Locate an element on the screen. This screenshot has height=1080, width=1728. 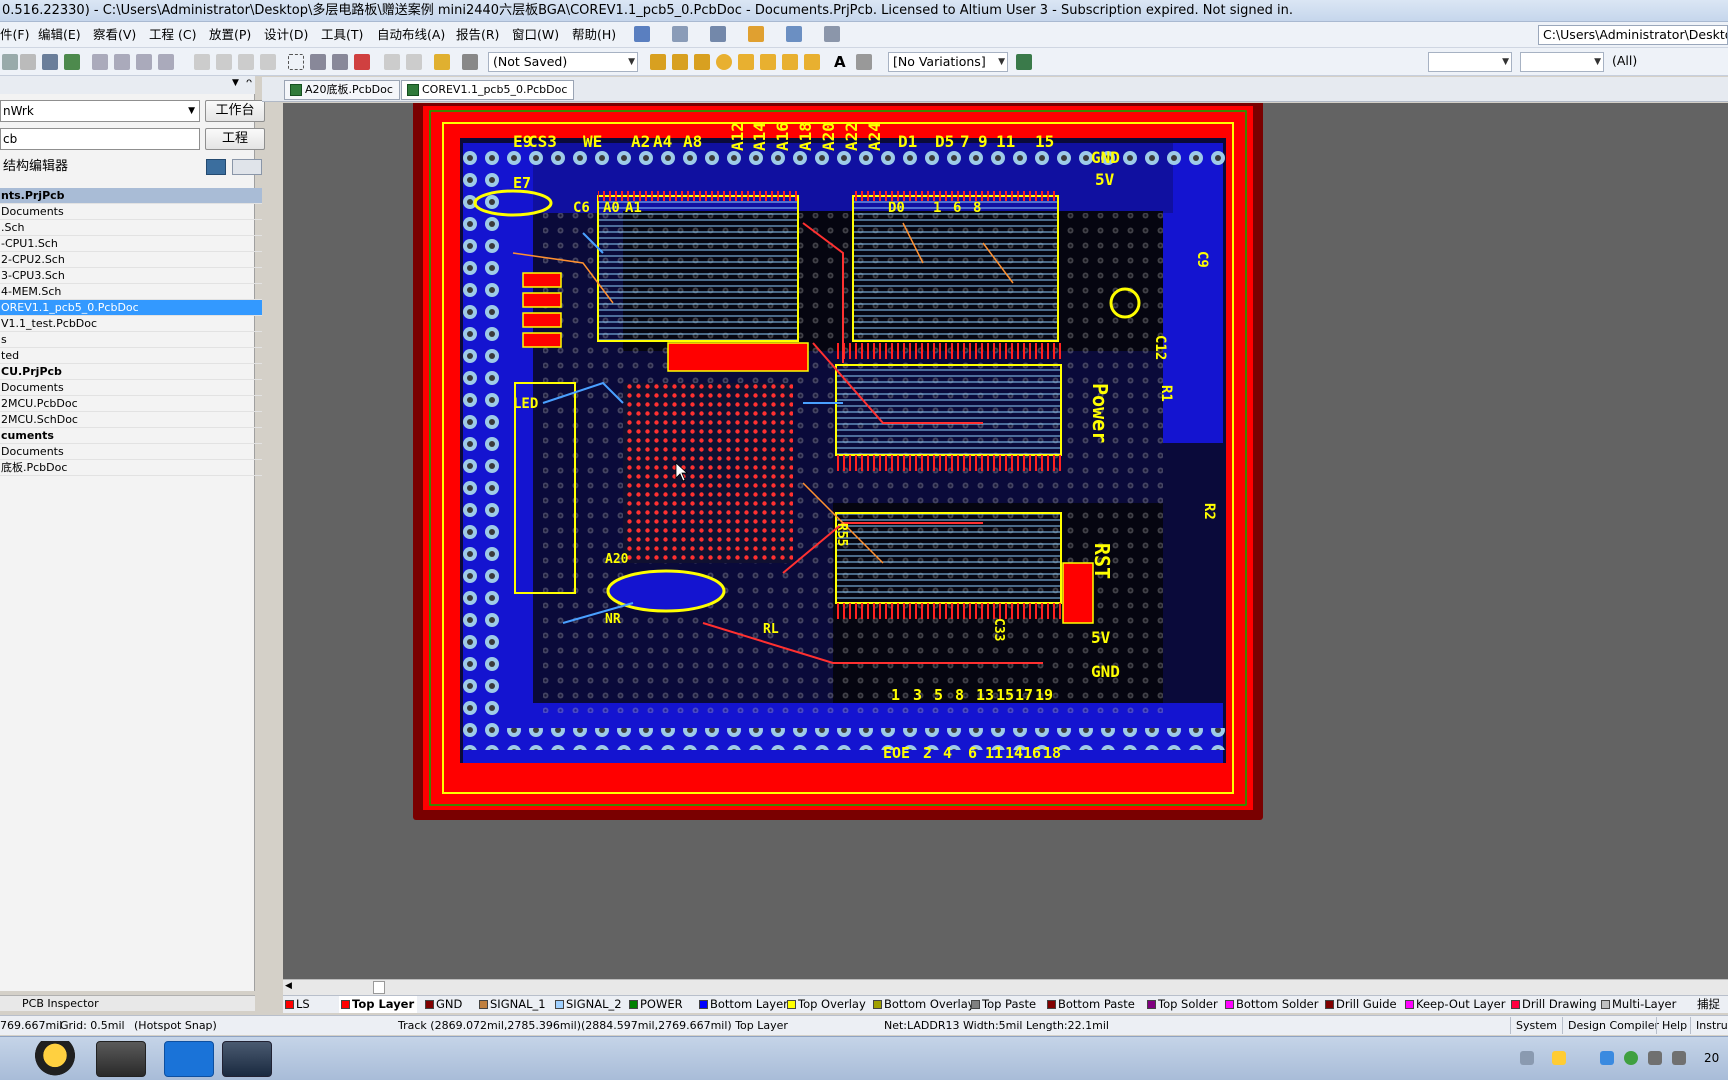
layer-tab: Drill Guide is located at coordinates (1361, 1004).